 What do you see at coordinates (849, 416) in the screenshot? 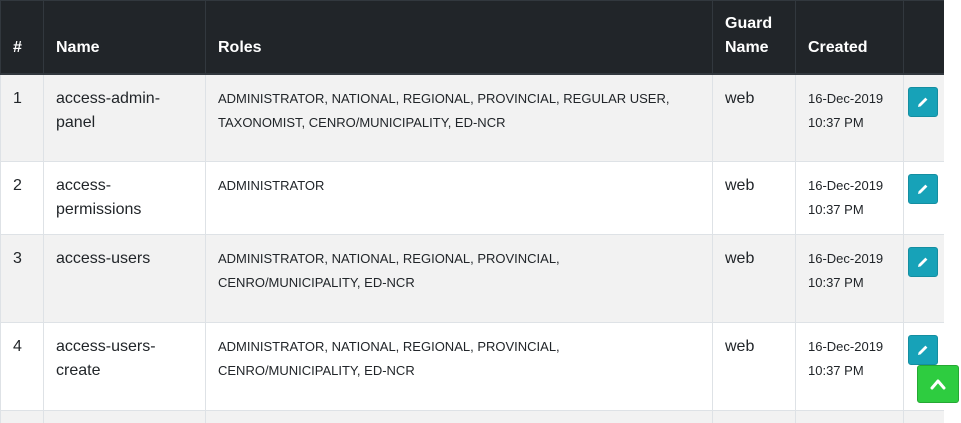
I see `created-at` at bounding box center [849, 416].